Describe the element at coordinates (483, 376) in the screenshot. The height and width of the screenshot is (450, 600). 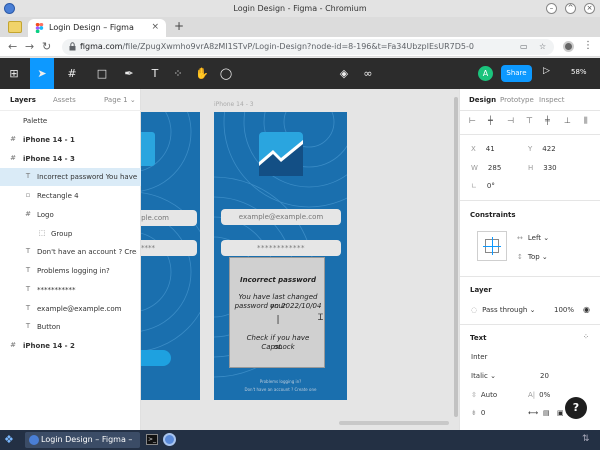
I see `font-style-select: Italic ⌄` at that location.